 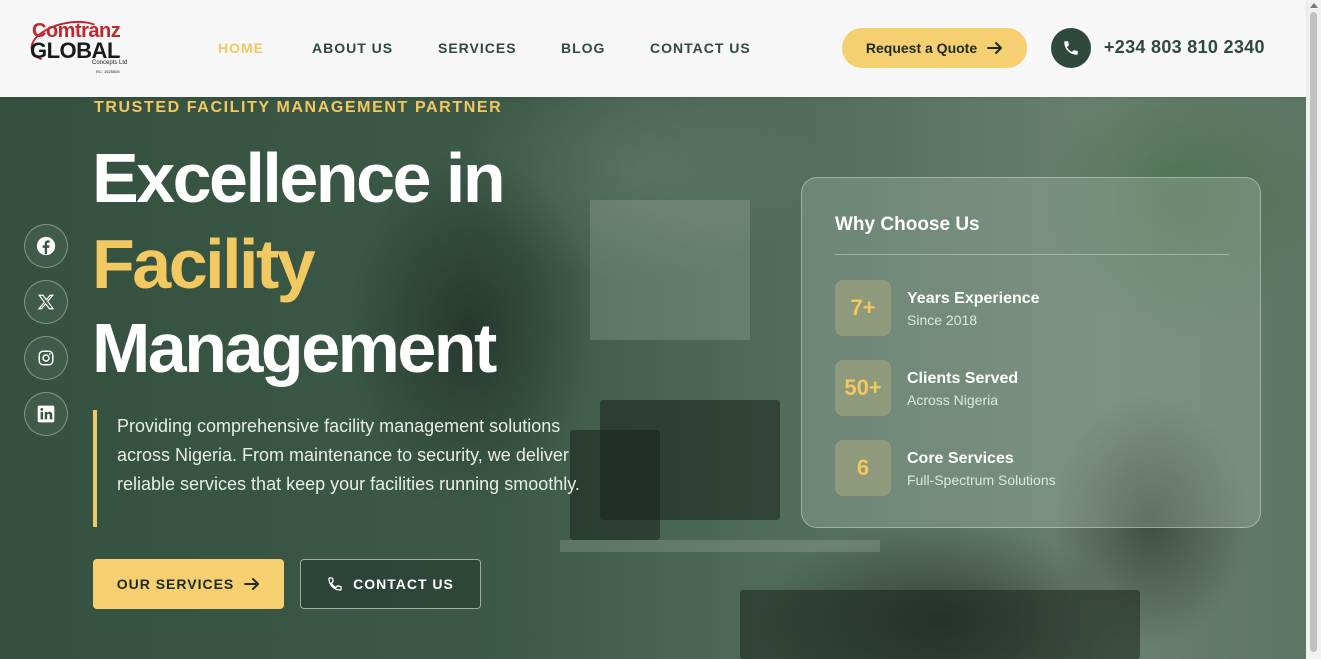 I want to click on linkedin-icon, so click(x=46, y=414).